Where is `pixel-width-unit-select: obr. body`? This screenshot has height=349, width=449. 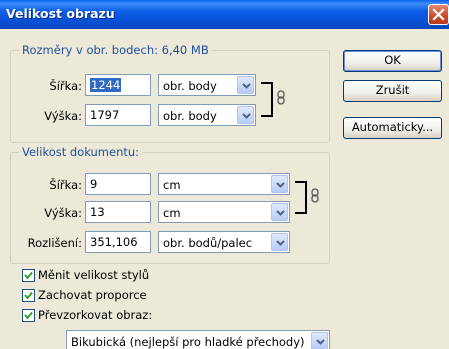 pixel-width-unit-select: obr. body is located at coordinates (207, 85).